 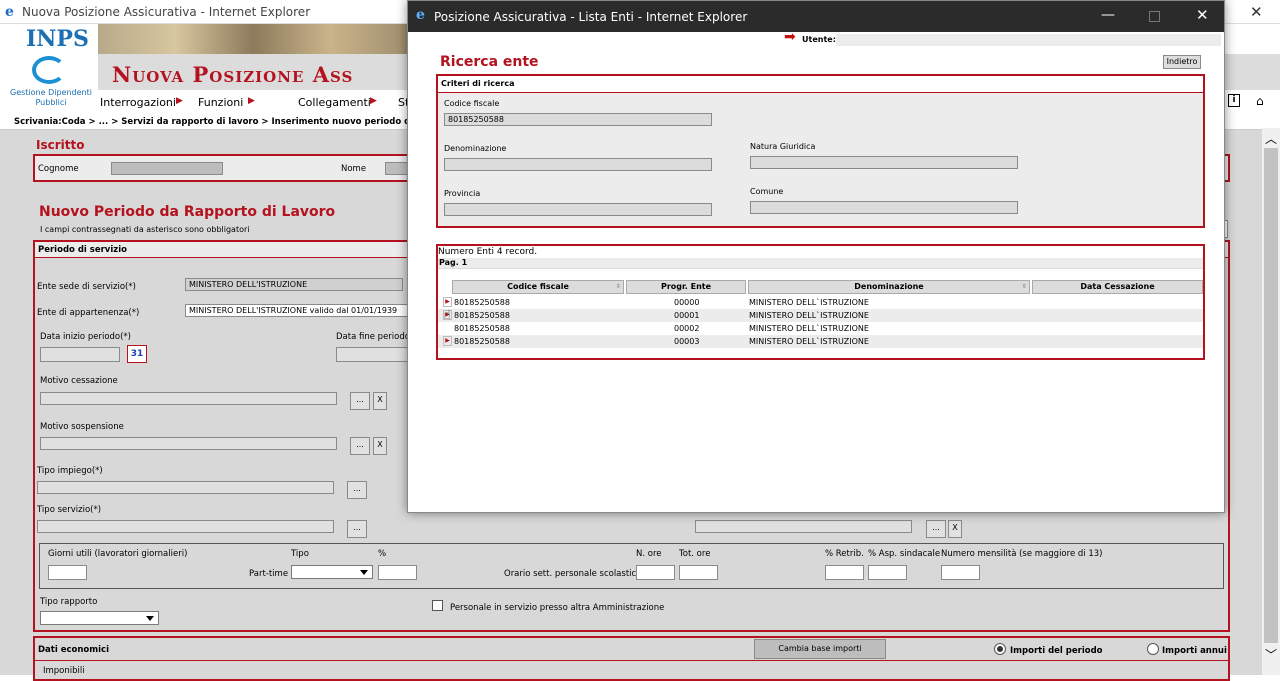 I want to click on sitemap-icon: ⌂, so click(x=1260, y=101).